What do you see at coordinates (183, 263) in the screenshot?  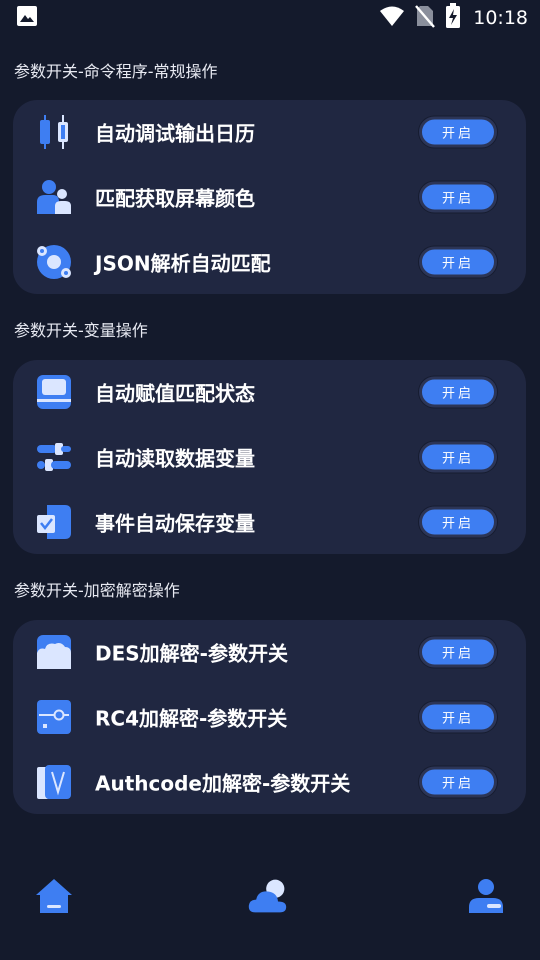 I see `setting-label: JSON解析自动匹配` at bounding box center [183, 263].